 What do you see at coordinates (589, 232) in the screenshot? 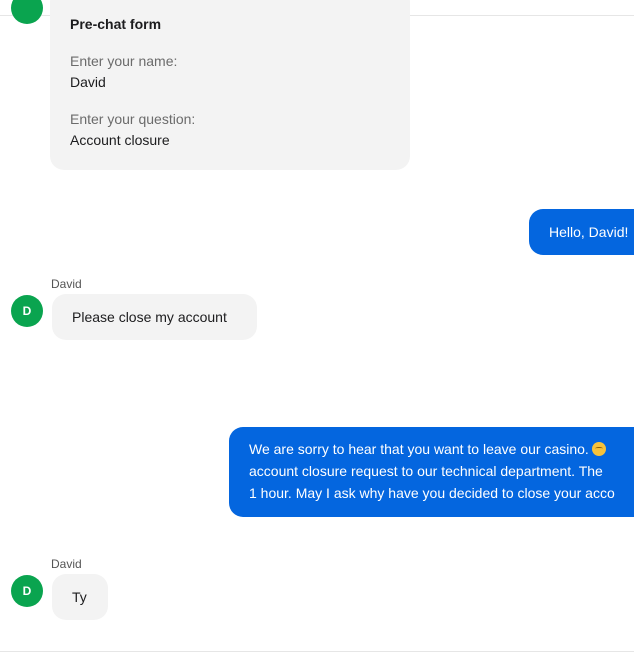
I see `message-text: Hello, David!` at bounding box center [589, 232].